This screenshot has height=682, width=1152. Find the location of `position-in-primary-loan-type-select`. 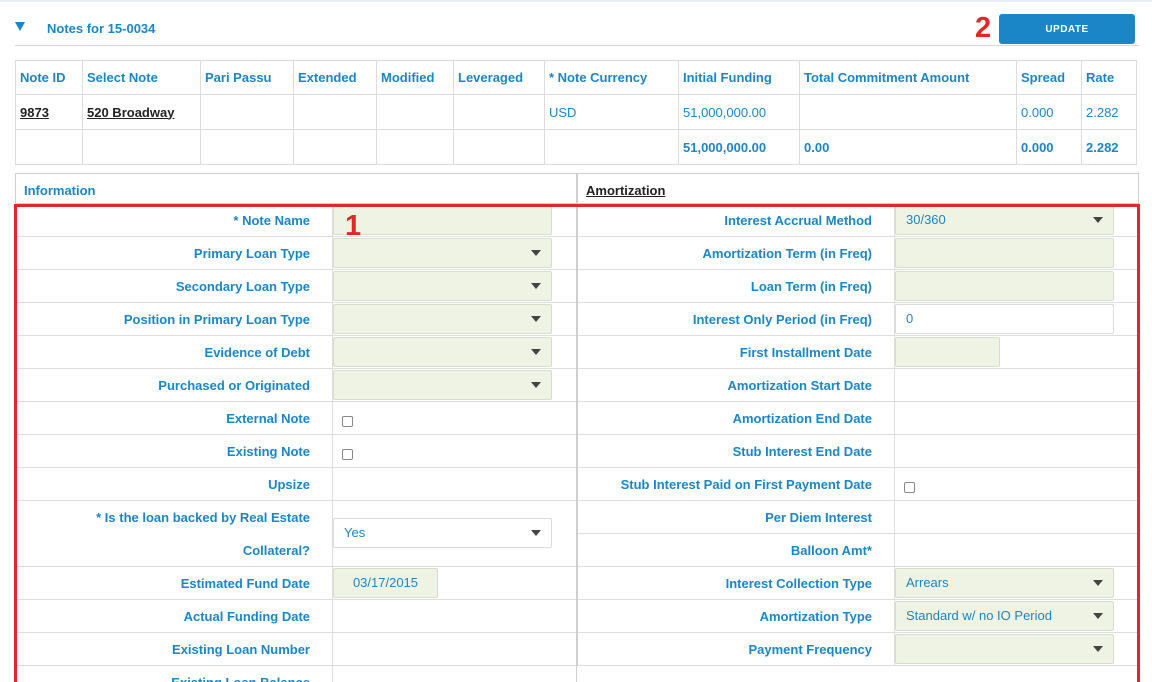

position-in-primary-loan-type-select is located at coordinates (442, 319).